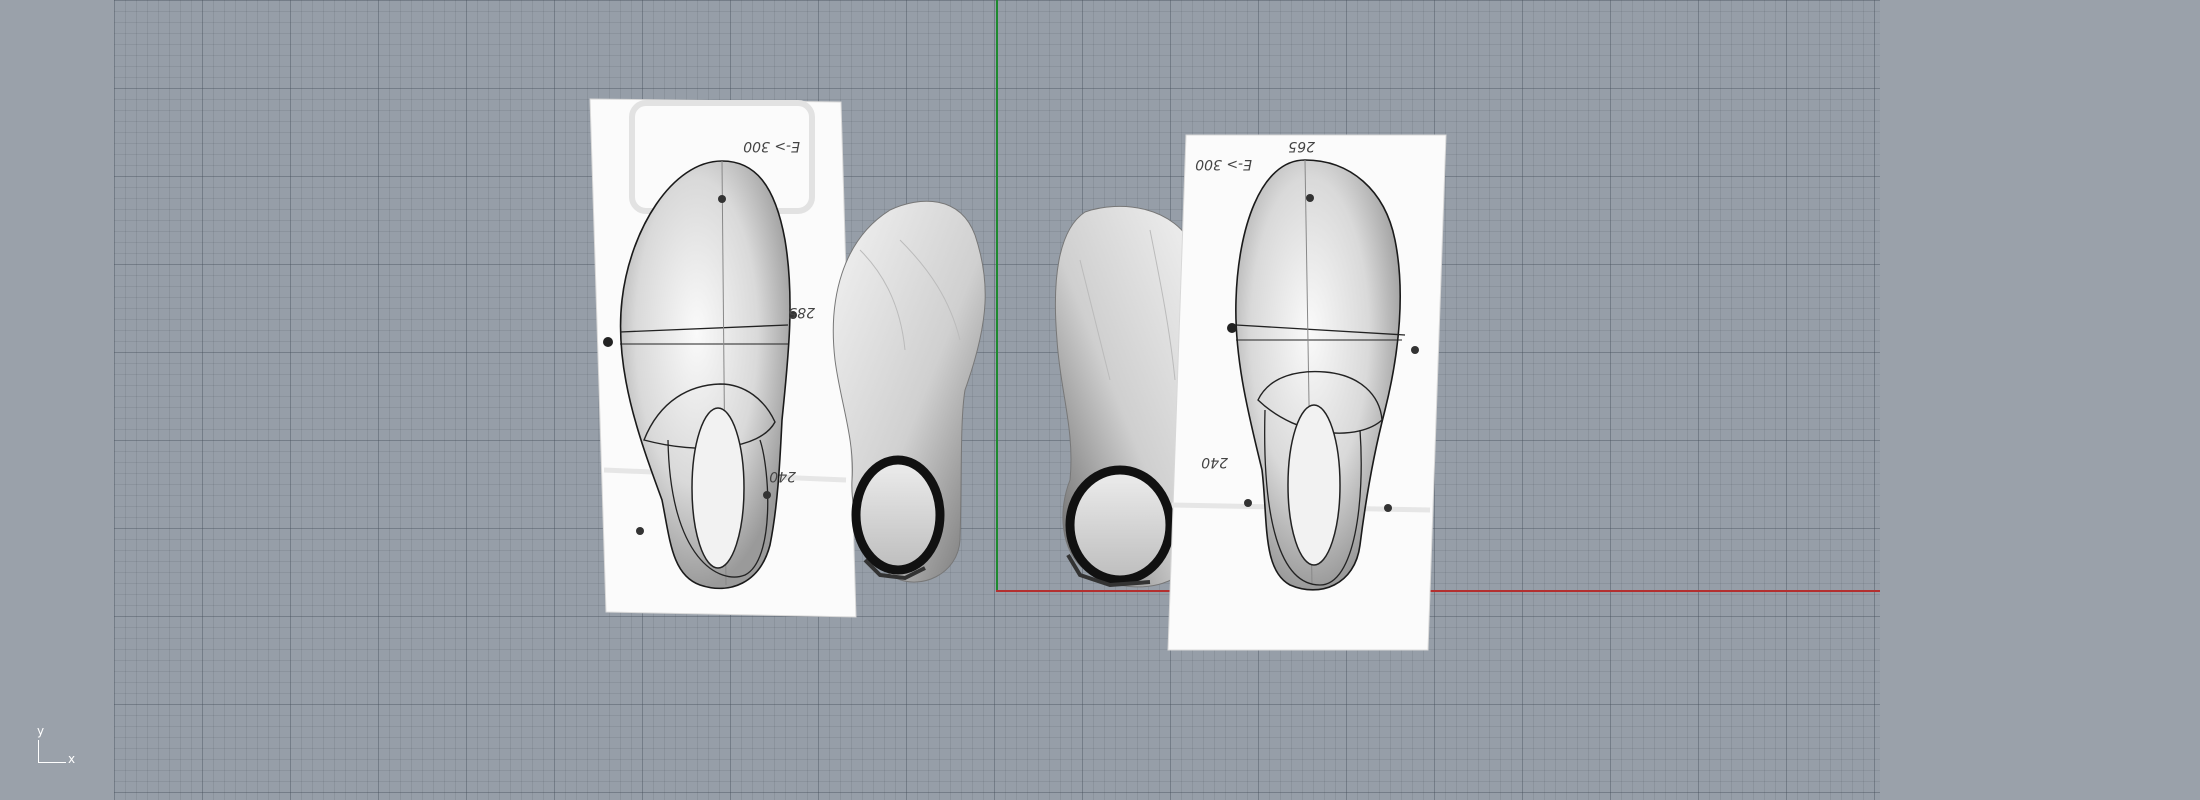 The height and width of the screenshot is (800, 2200). Describe the element at coordinates (59, 744) in the screenshot. I see `axis-widget: y x` at that location.